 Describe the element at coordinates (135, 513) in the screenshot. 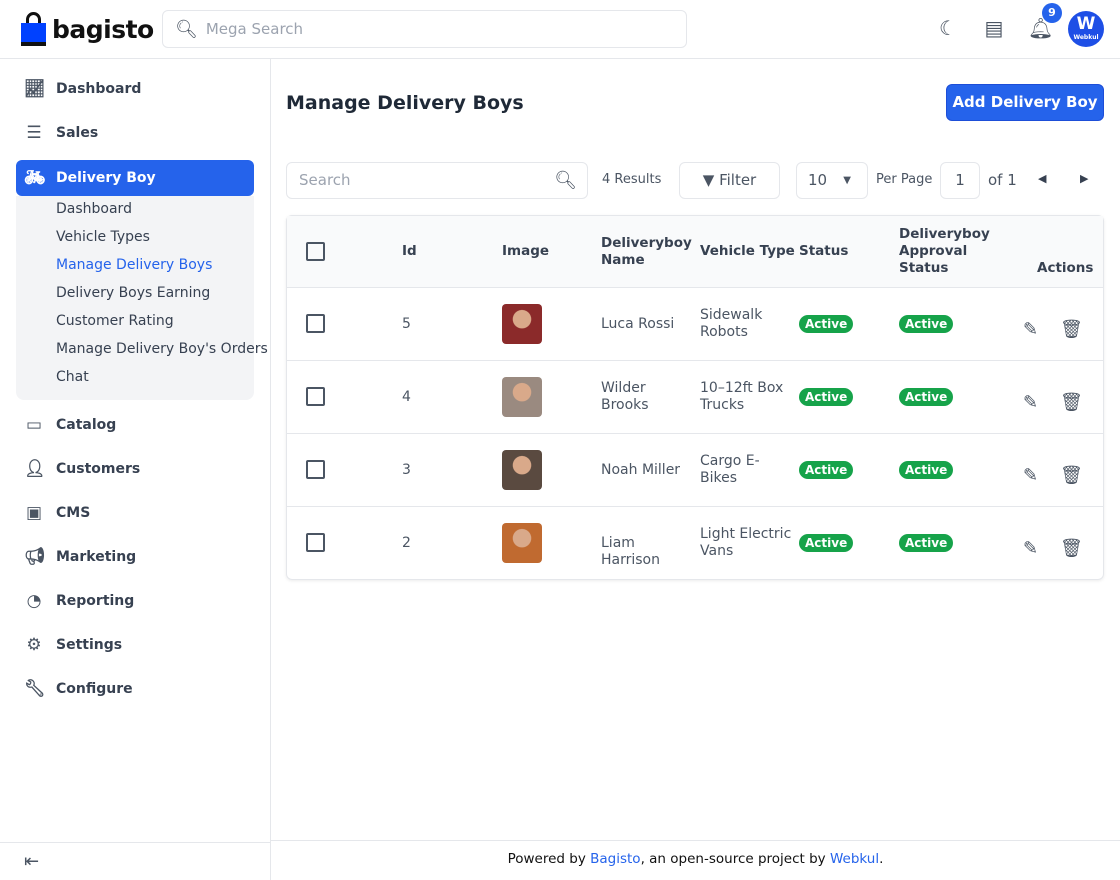

I see `sidebar-item-cms: ▣ CMS` at that location.